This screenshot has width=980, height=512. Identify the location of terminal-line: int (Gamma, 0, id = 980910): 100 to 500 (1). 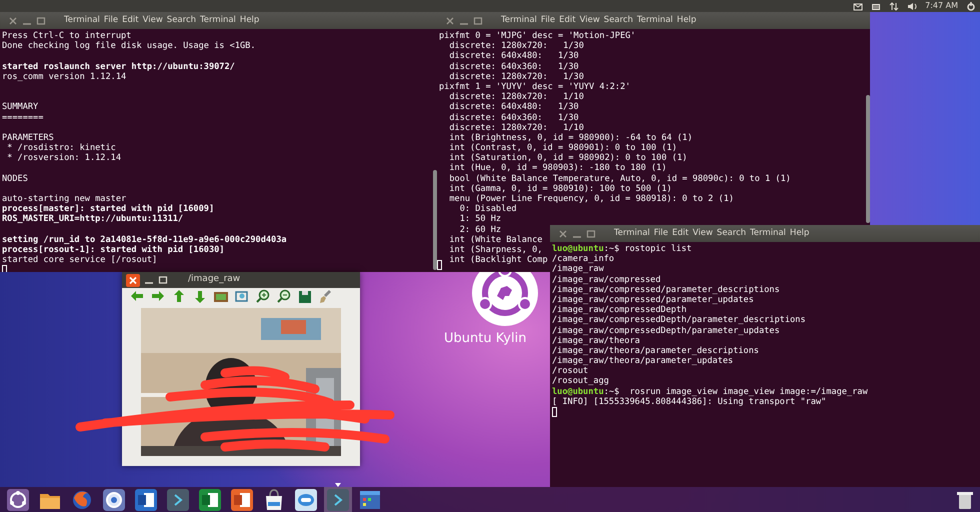
(560, 189).